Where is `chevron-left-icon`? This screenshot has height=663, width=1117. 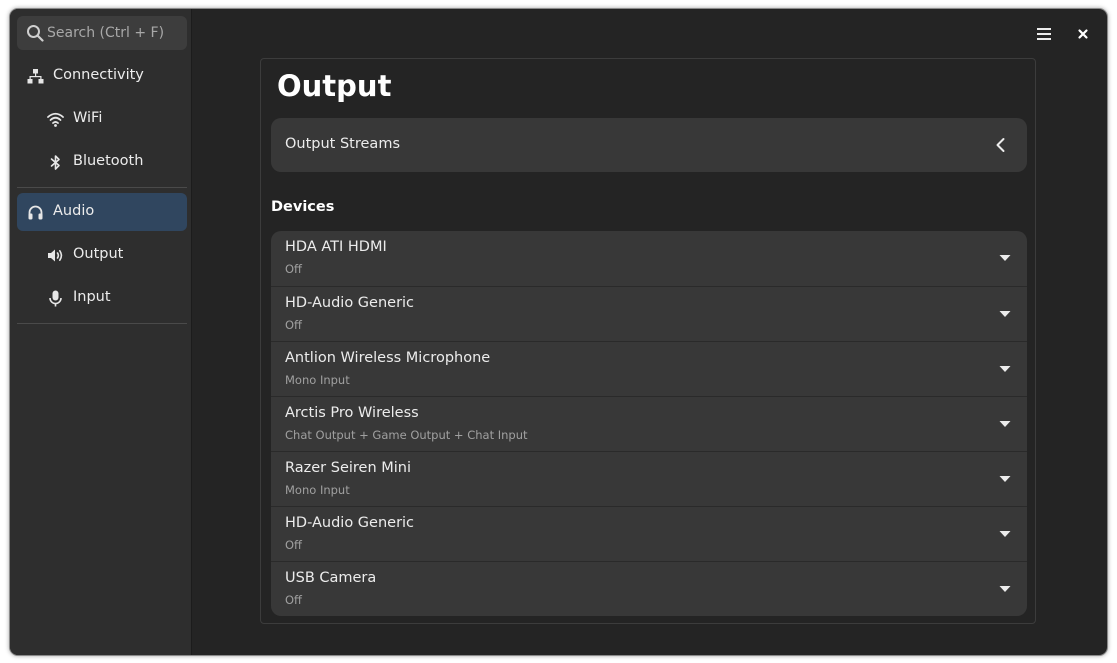
chevron-left-icon is located at coordinates (1000, 145).